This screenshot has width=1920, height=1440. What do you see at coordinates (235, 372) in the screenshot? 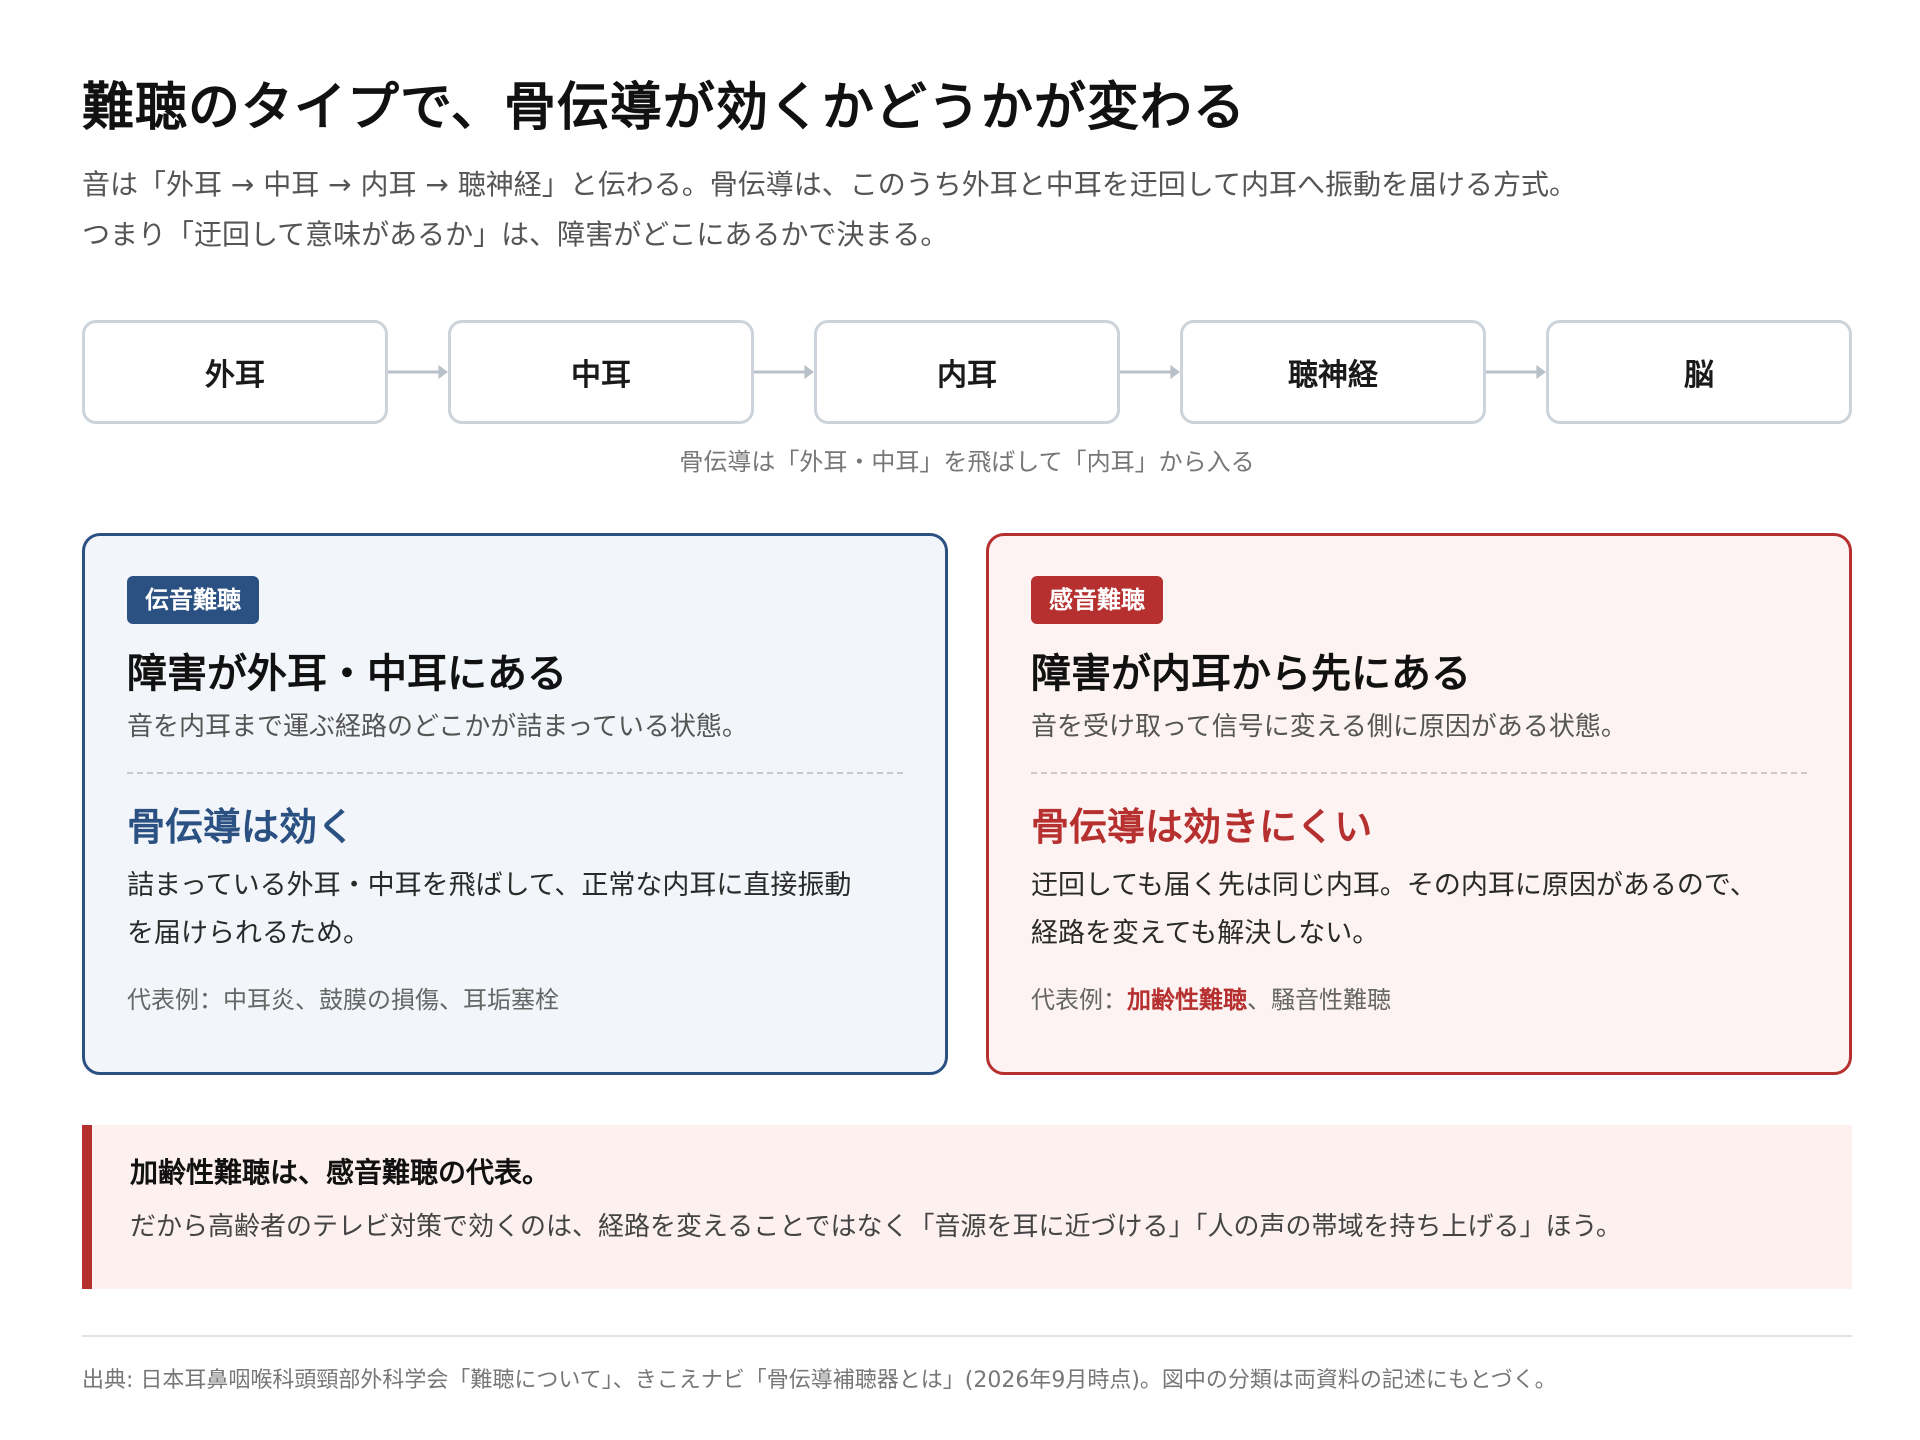
I see `flow-step-outer-ear: 外耳` at bounding box center [235, 372].